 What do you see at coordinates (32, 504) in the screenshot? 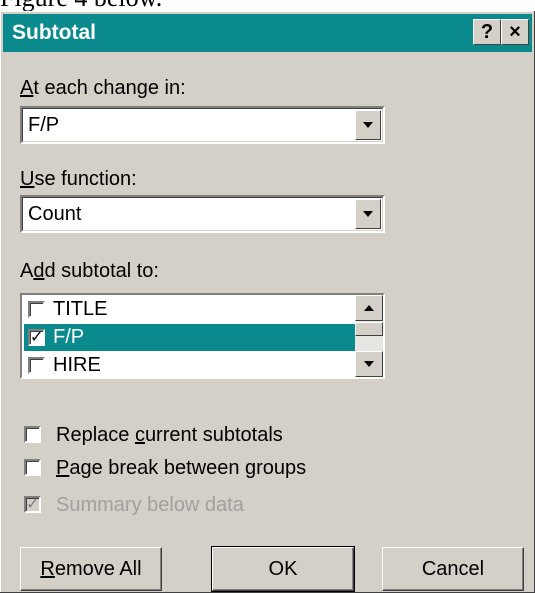
I see `summary-below-data-checkbox` at bounding box center [32, 504].